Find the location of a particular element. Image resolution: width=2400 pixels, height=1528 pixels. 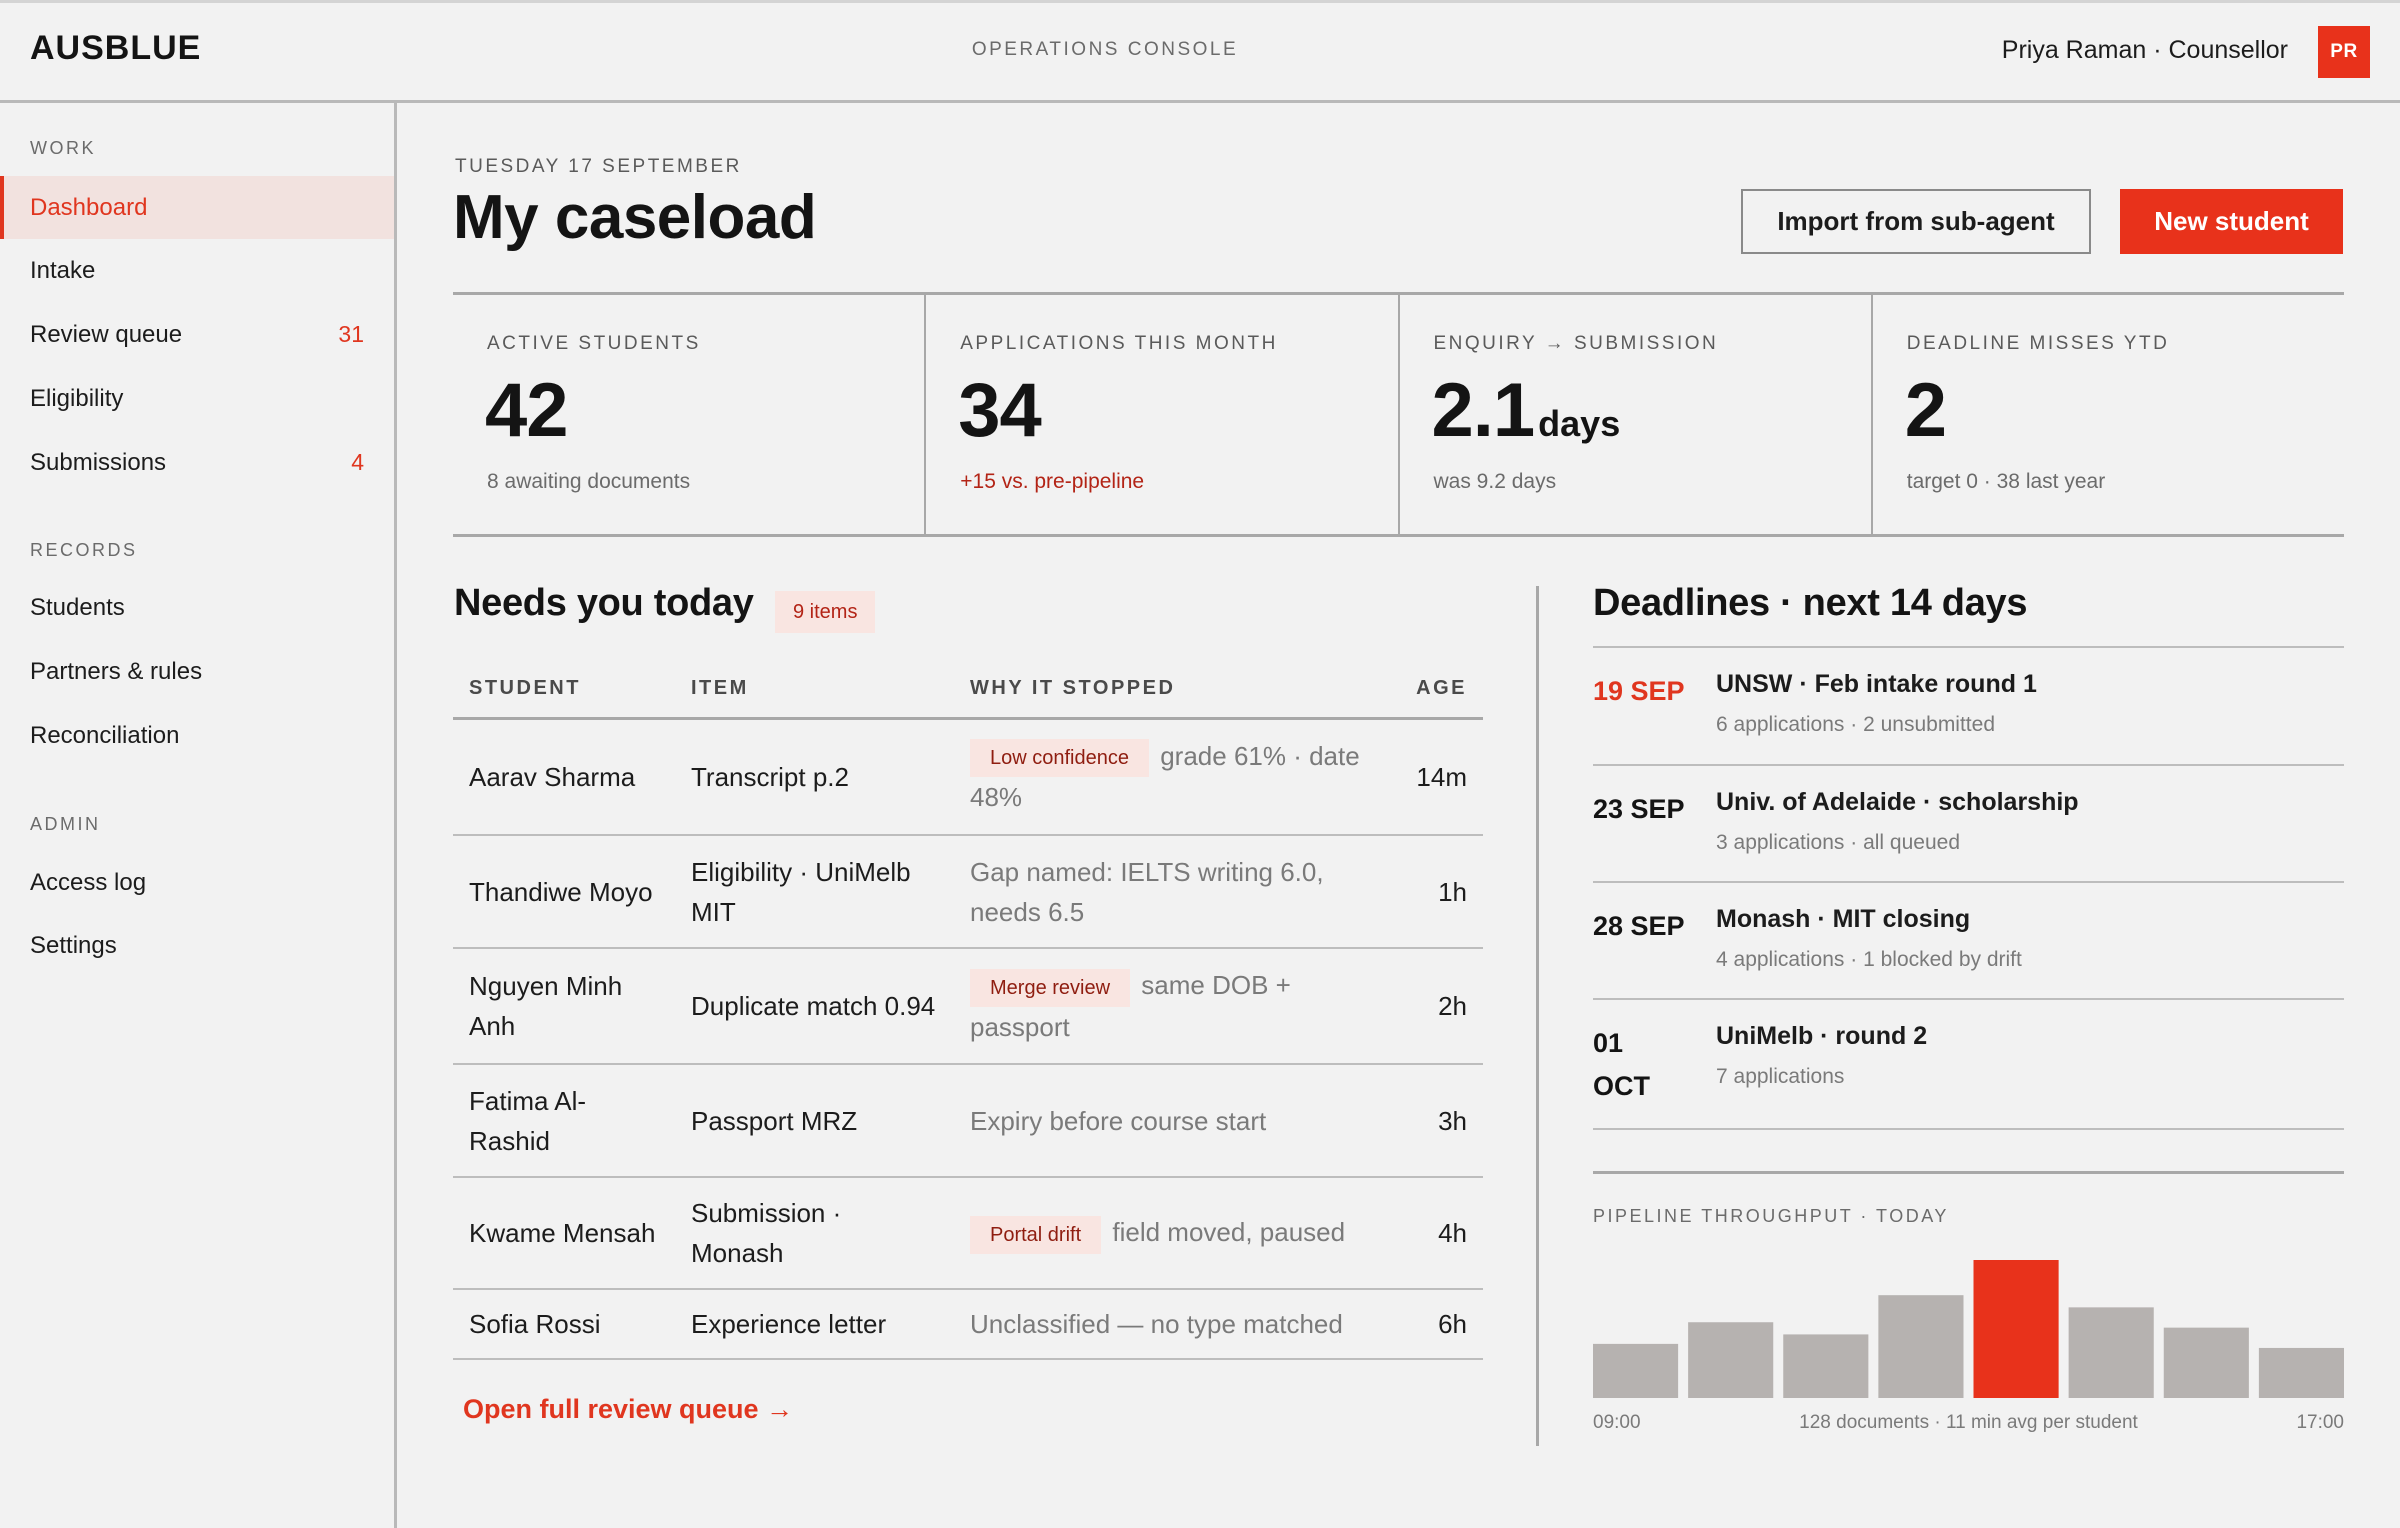

throughput-label: PIPELINE THROUGHPUT · TODAY is located at coordinates (1771, 1216).